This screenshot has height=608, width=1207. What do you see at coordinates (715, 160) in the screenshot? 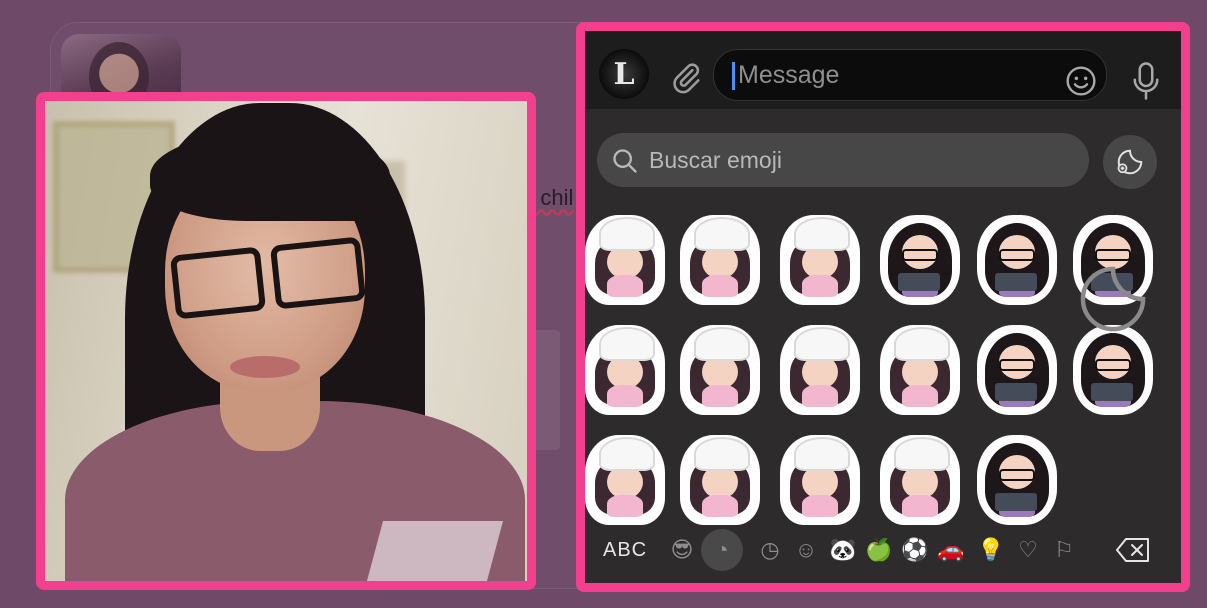
I see `emoji-search-placeholder: Buscar emoji` at bounding box center [715, 160].